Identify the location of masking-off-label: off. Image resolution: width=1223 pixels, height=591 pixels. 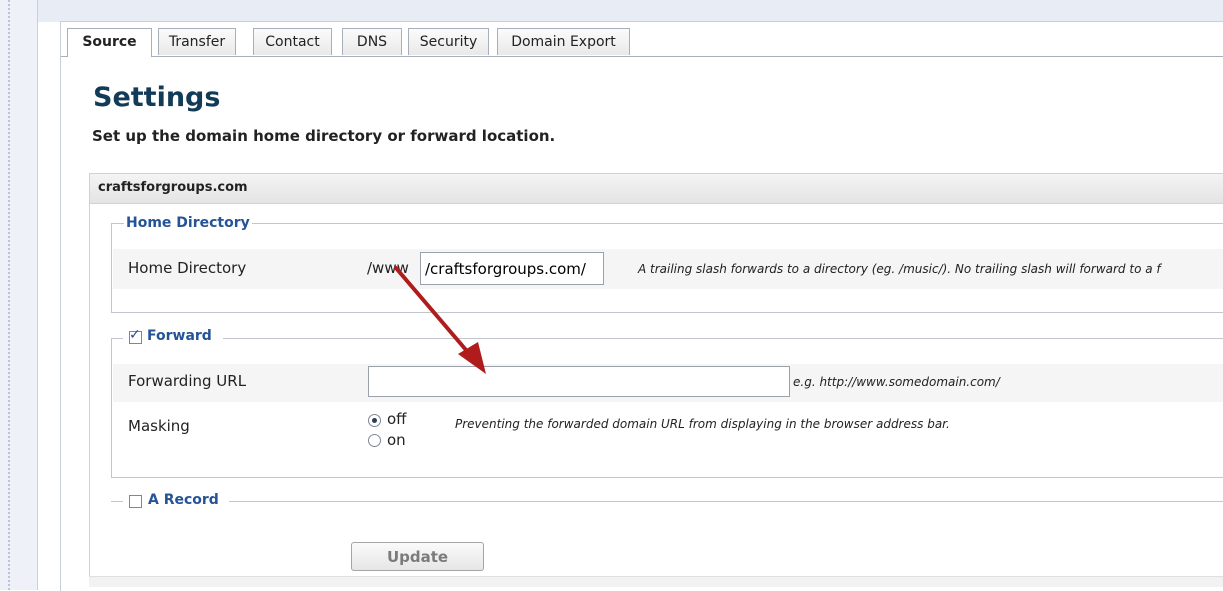
(397, 419).